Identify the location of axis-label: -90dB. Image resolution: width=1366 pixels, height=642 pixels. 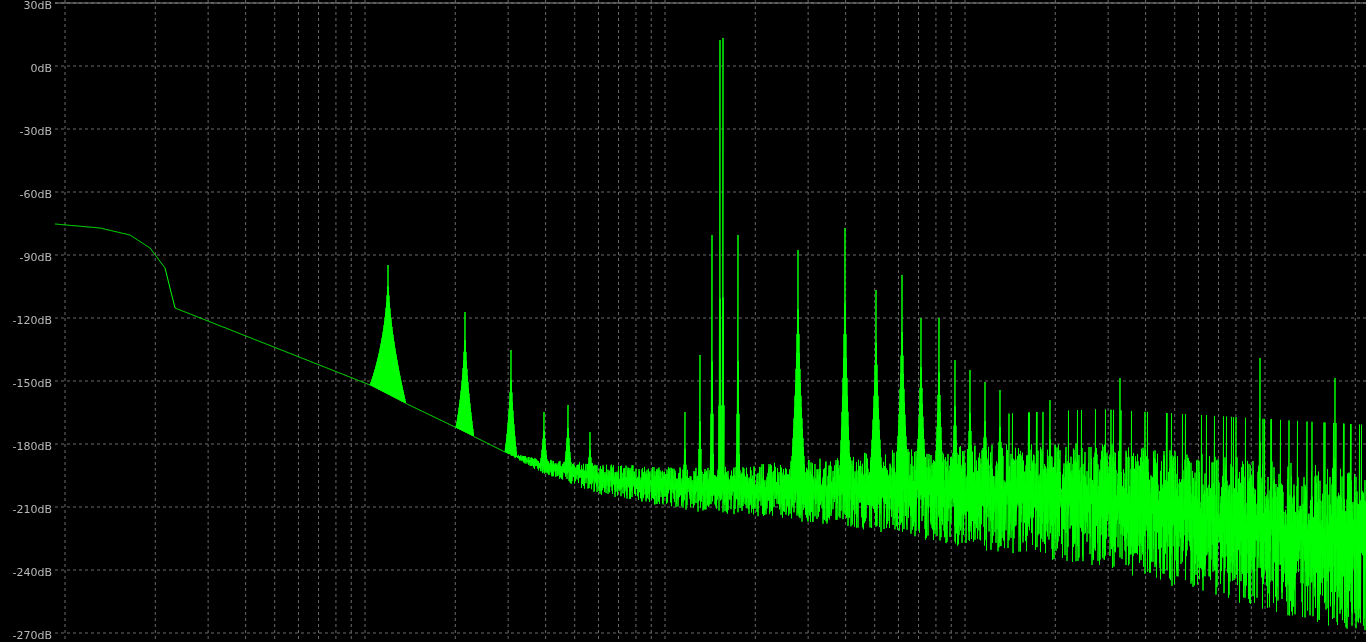
(35, 257).